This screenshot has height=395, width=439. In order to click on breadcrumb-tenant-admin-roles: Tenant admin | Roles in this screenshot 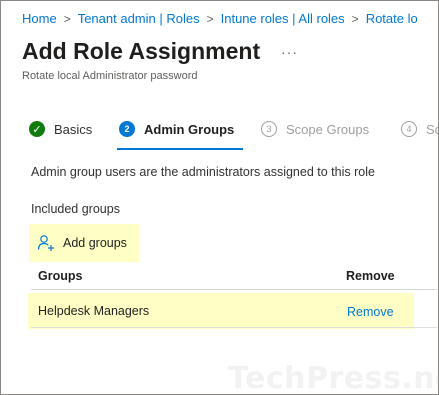, I will do `click(139, 18)`.